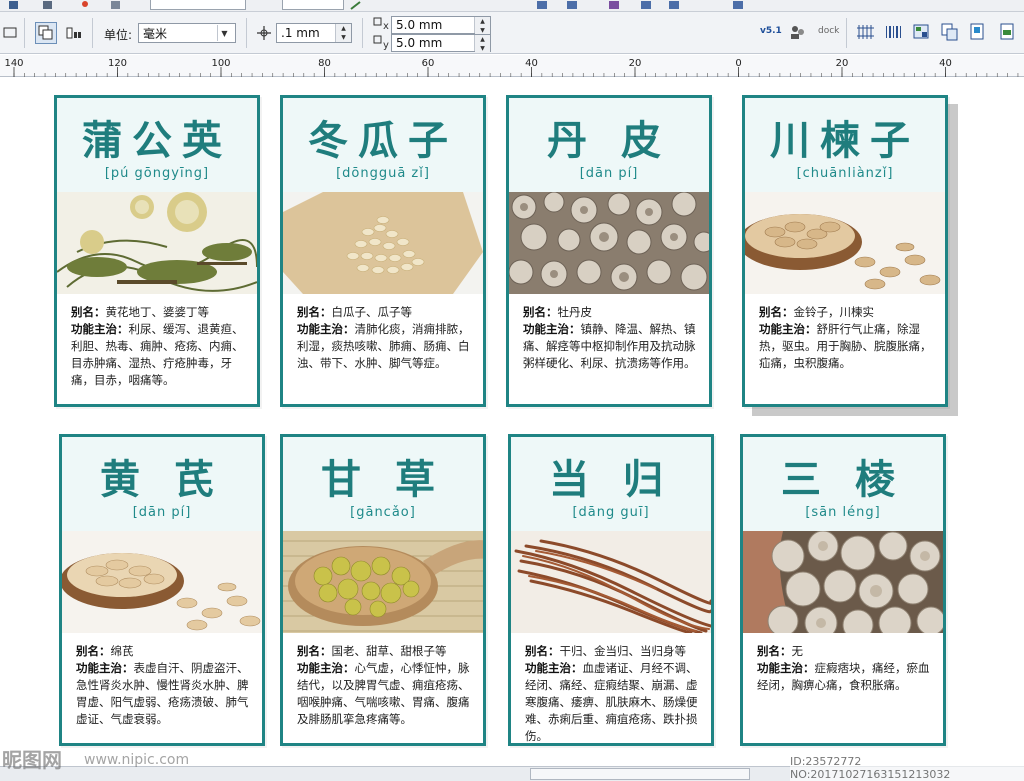 This screenshot has height=781, width=1024. Describe the element at coordinates (300, 33) in the screenshot. I see `nudge-value: .1 mm` at that location.